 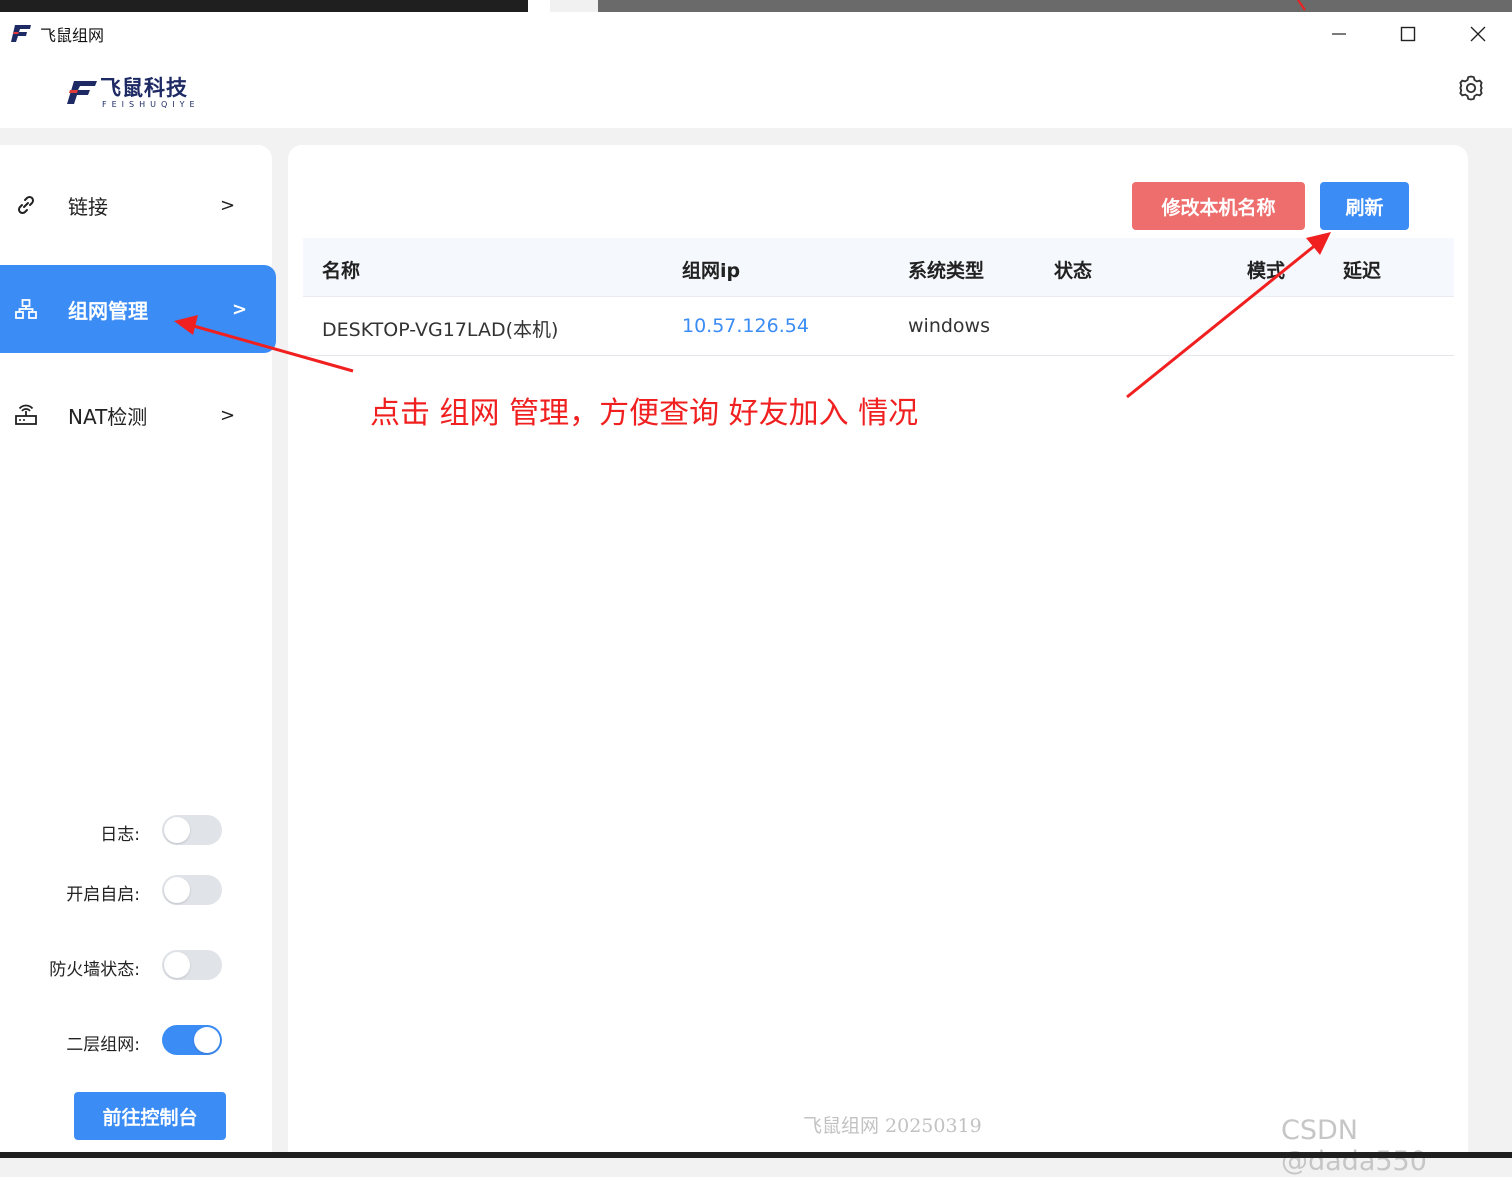 I want to click on toggle-layer2: 二层组网:, so click(x=136, y=1041).